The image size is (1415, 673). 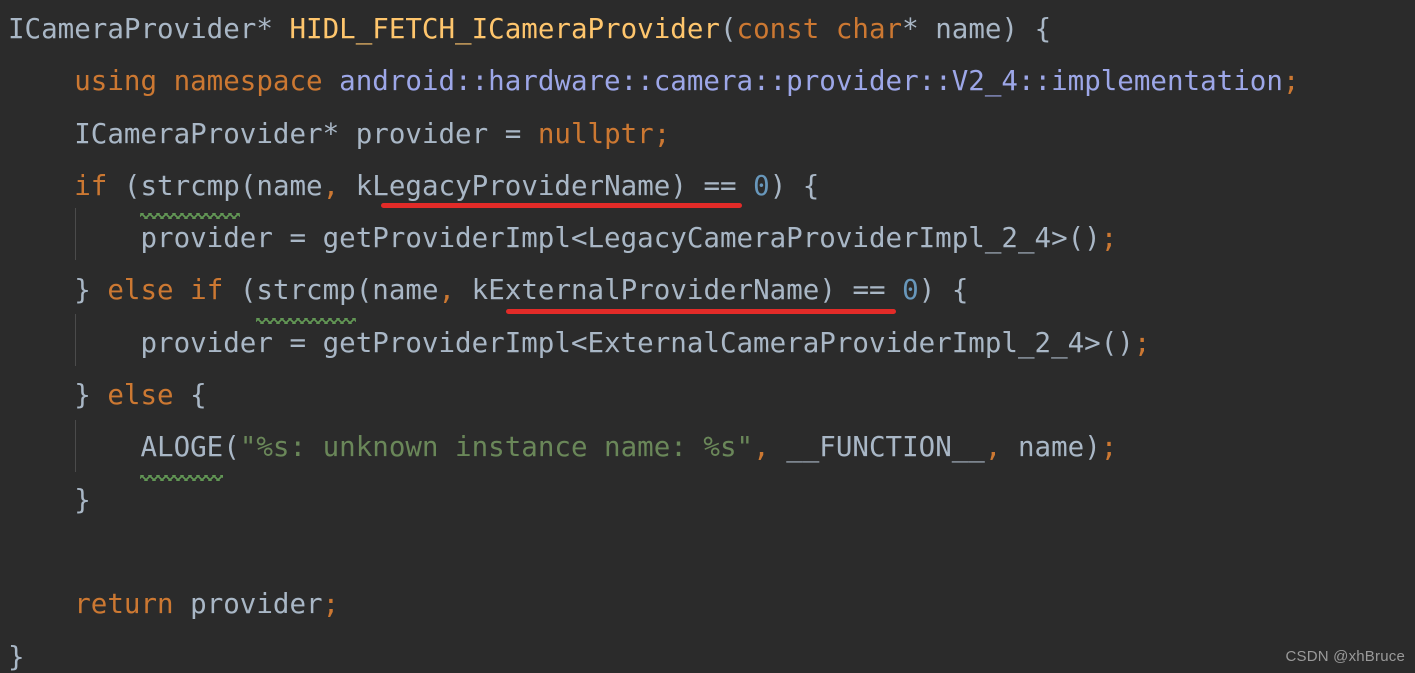 I want to click on code-token: "%s: unknown instance name: %s", so click(x=496, y=447).